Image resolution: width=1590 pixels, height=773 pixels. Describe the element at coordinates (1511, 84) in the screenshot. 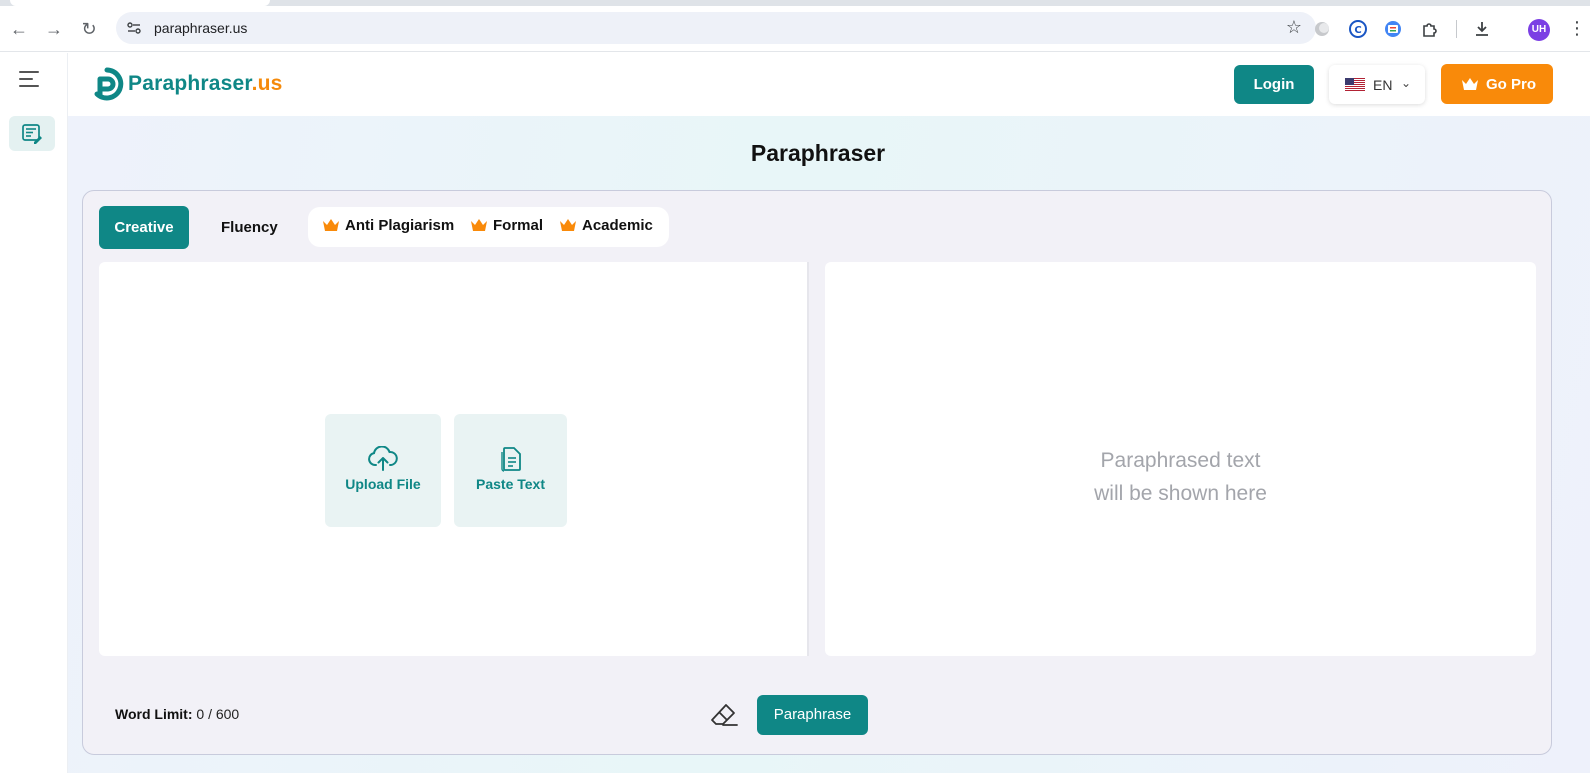

I see `go-pro-label: Go Pro` at that location.